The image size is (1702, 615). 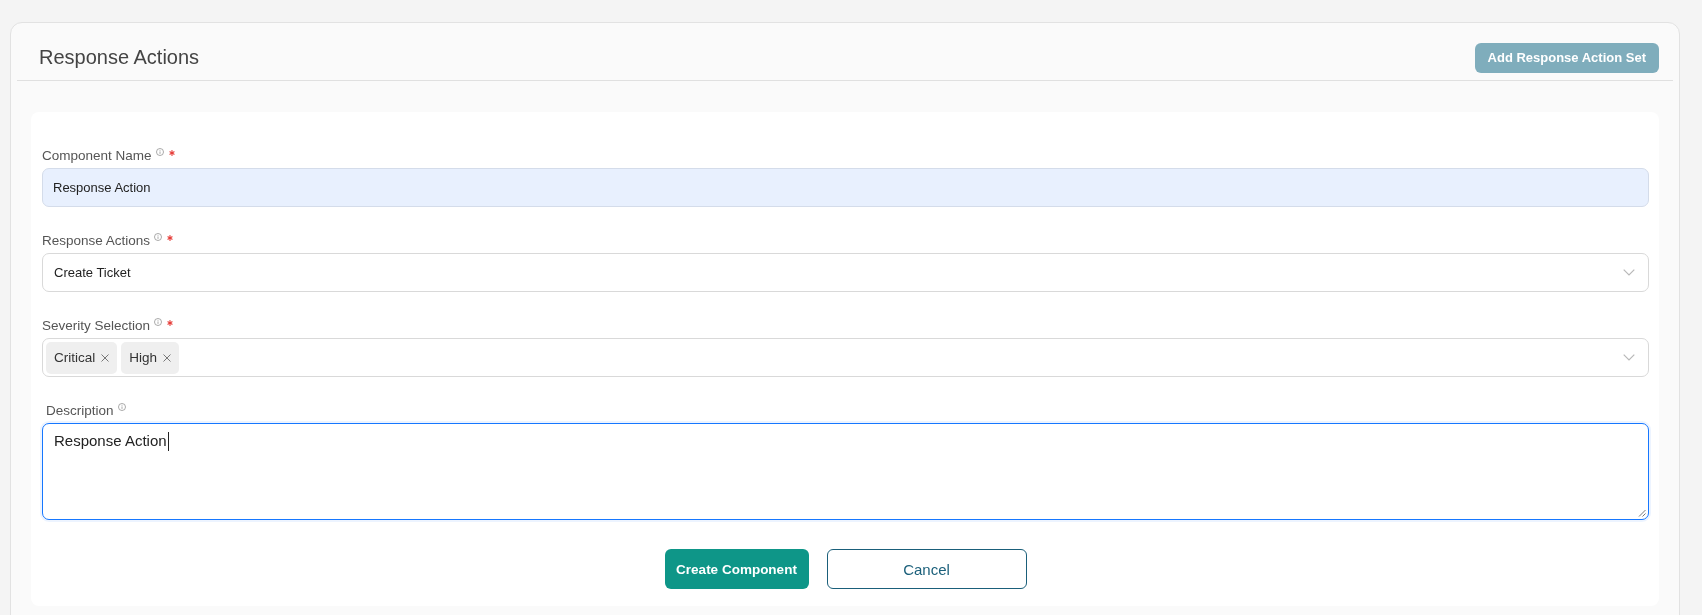 I want to click on create-component-button: Create Component, so click(x=736, y=569).